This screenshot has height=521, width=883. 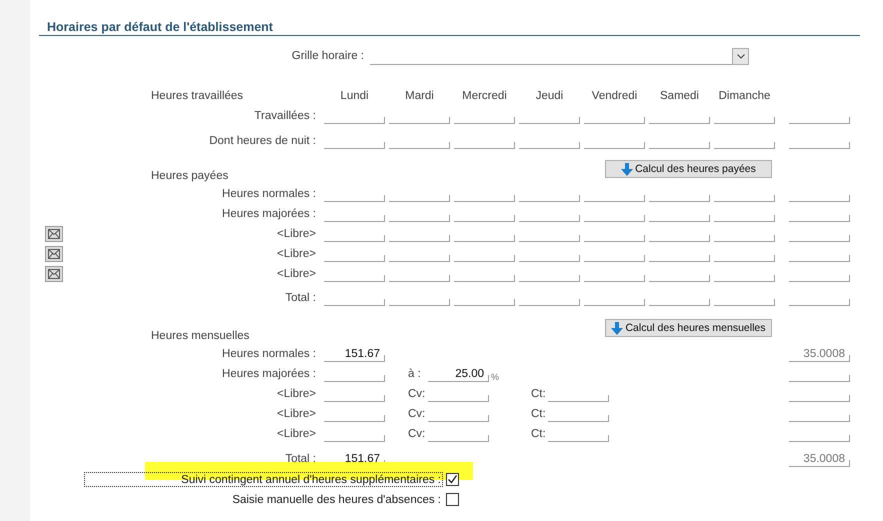 I want to click on calculate-monthly-hours-button: Calcul des heures mensuelles, so click(x=688, y=328).